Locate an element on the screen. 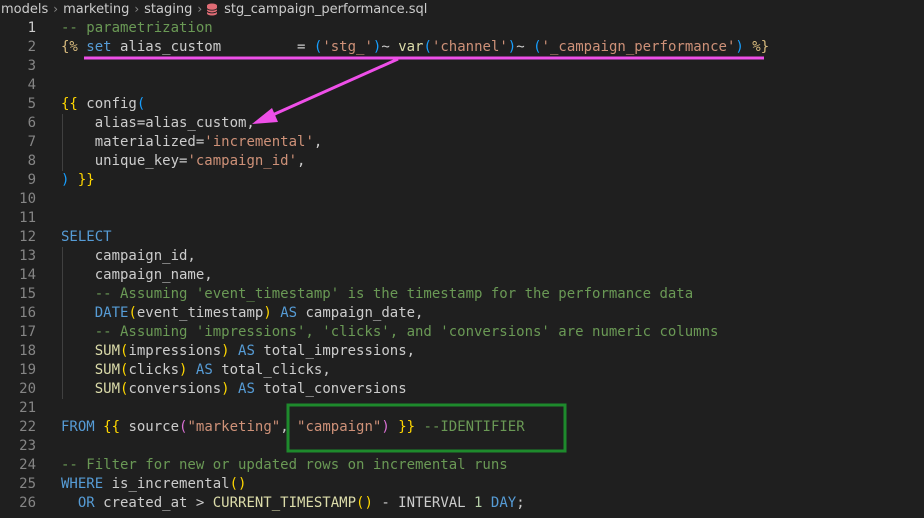 This screenshot has height=518, width=924. line-number: 13 is located at coordinates (27, 256).